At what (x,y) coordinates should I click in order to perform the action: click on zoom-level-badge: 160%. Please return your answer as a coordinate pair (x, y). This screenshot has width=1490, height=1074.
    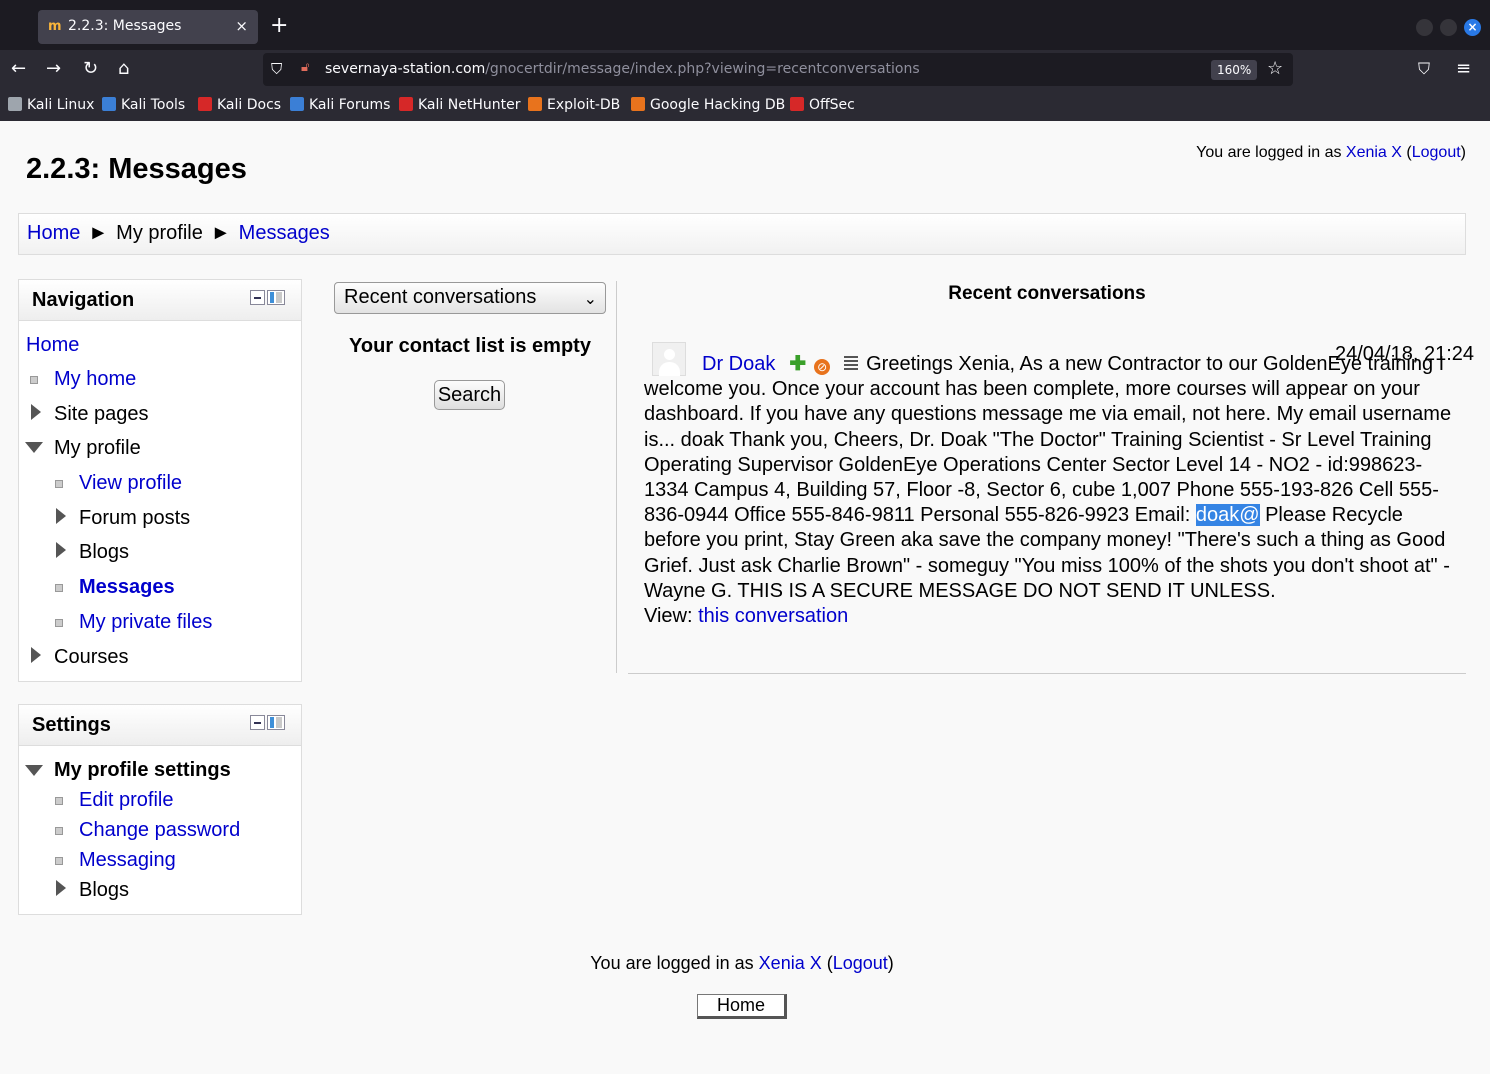
    Looking at the image, I should click on (1234, 70).